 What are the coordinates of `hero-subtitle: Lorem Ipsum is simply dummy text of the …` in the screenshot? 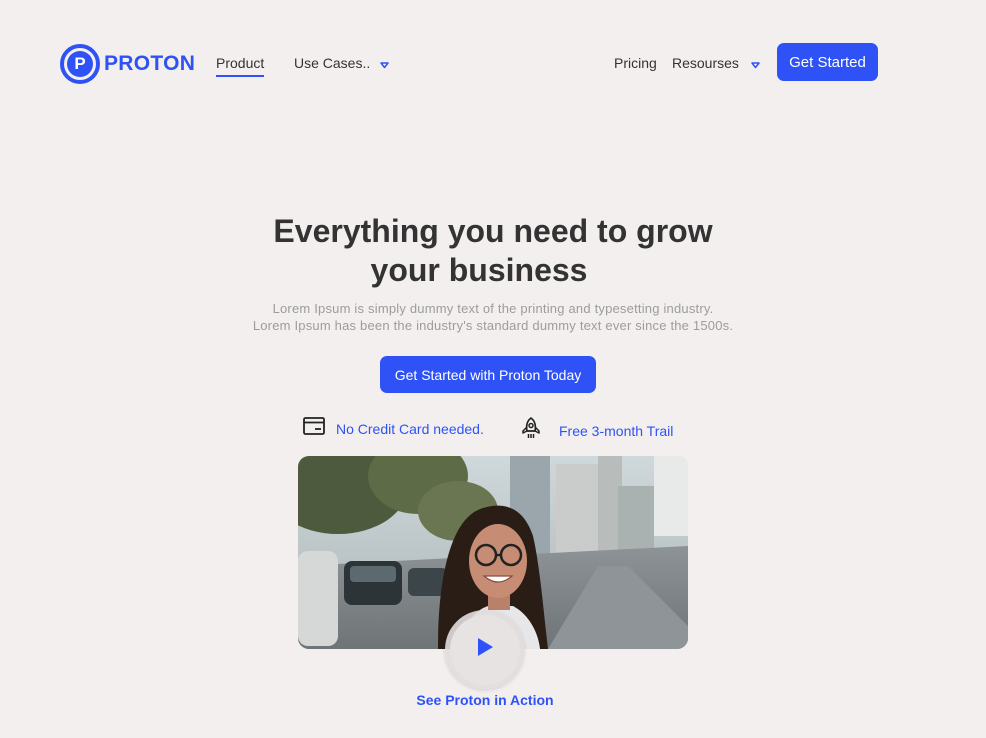 It's located at (493, 317).